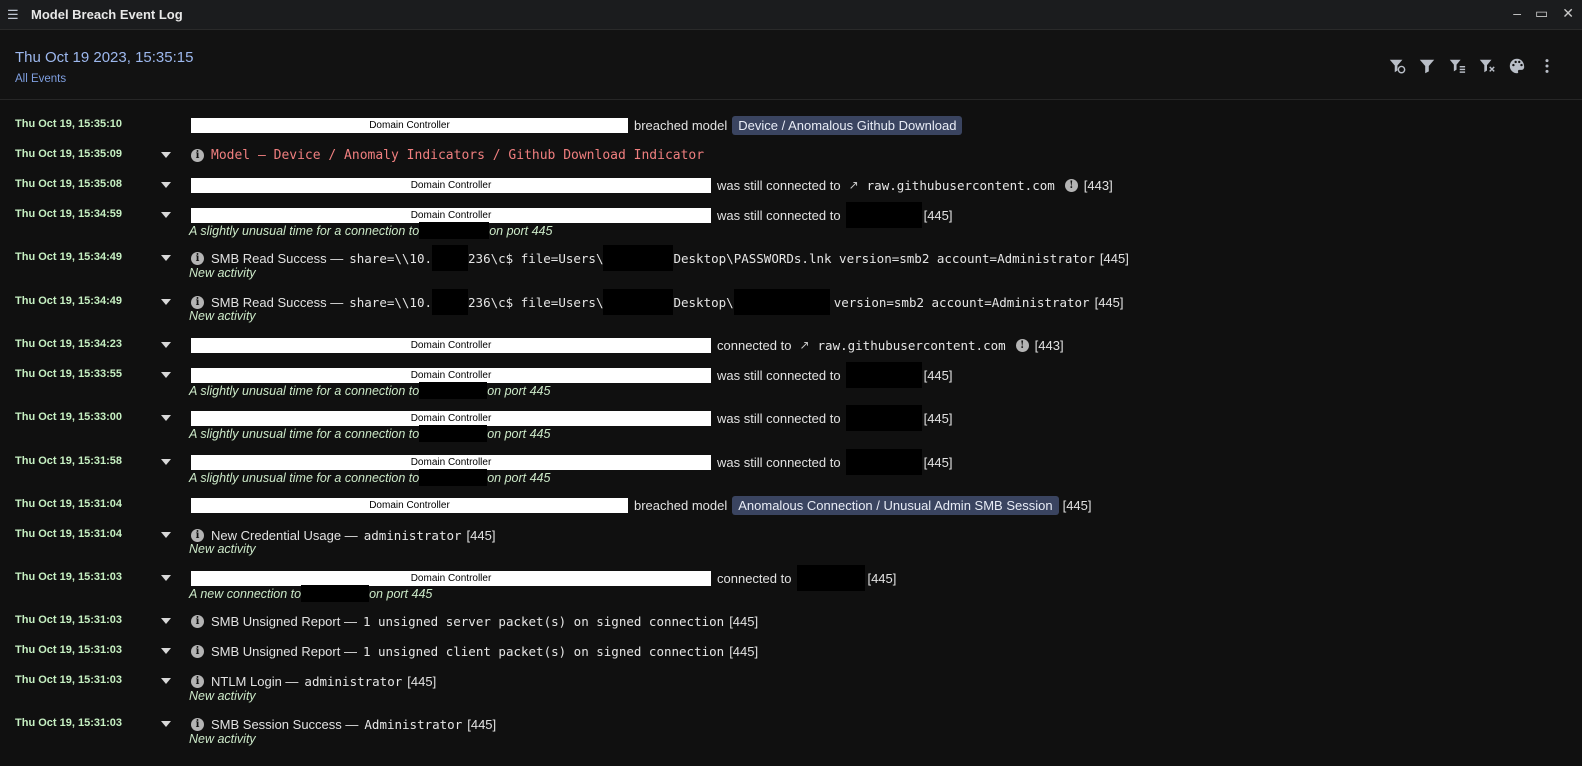 This screenshot has height=766, width=1582. I want to click on event-detail: Administrator, so click(413, 724).